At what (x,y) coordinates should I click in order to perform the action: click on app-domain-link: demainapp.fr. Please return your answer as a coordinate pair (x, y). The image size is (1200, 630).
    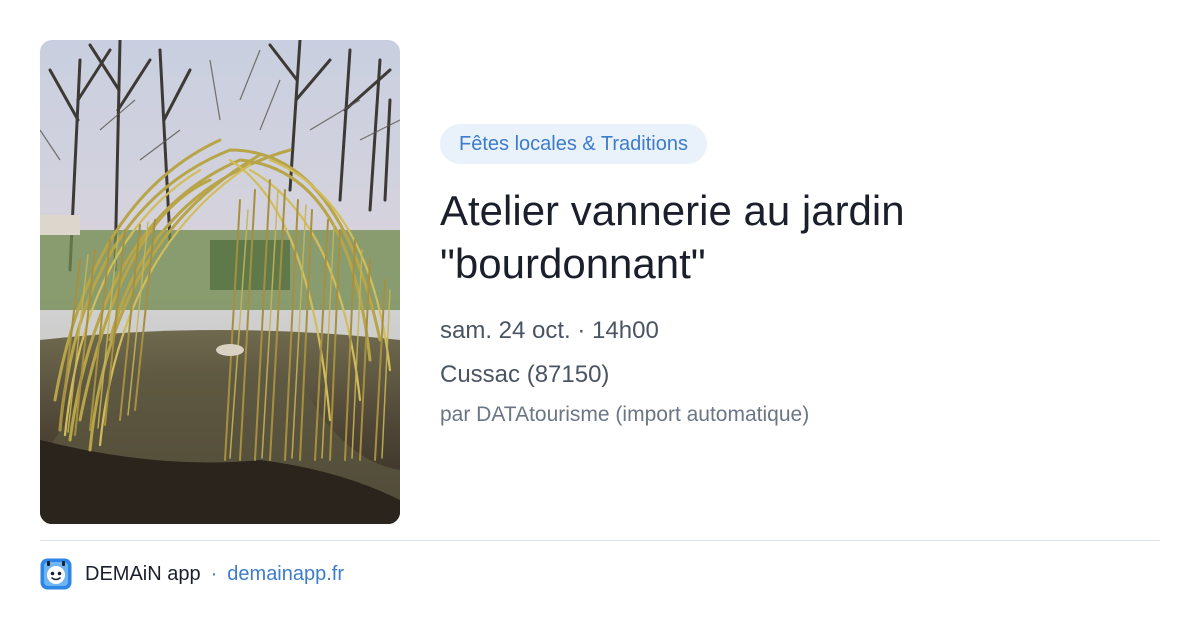
    Looking at the image, I should click on (285, 574).